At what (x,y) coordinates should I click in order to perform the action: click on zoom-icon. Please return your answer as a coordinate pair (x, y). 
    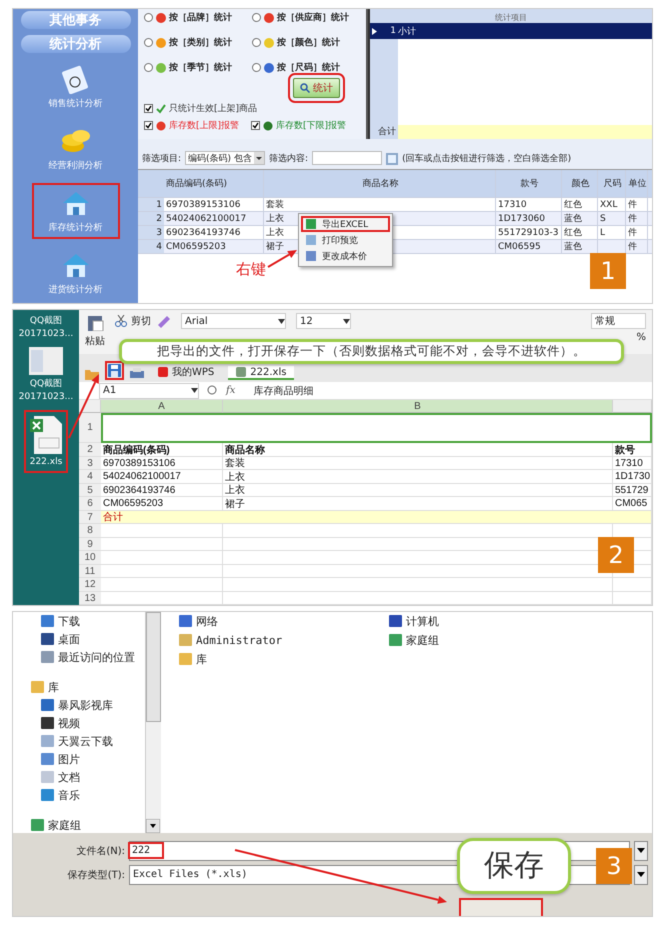
    Looking at the image, I should click on (212, 390).